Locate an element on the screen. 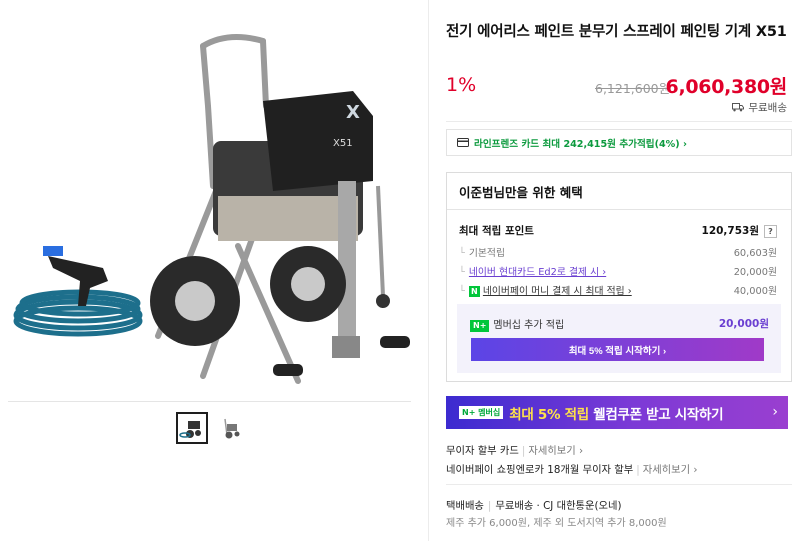  benefits-heading: 이준범님만을 위한 혜택 is located at coordinates (619, 191).